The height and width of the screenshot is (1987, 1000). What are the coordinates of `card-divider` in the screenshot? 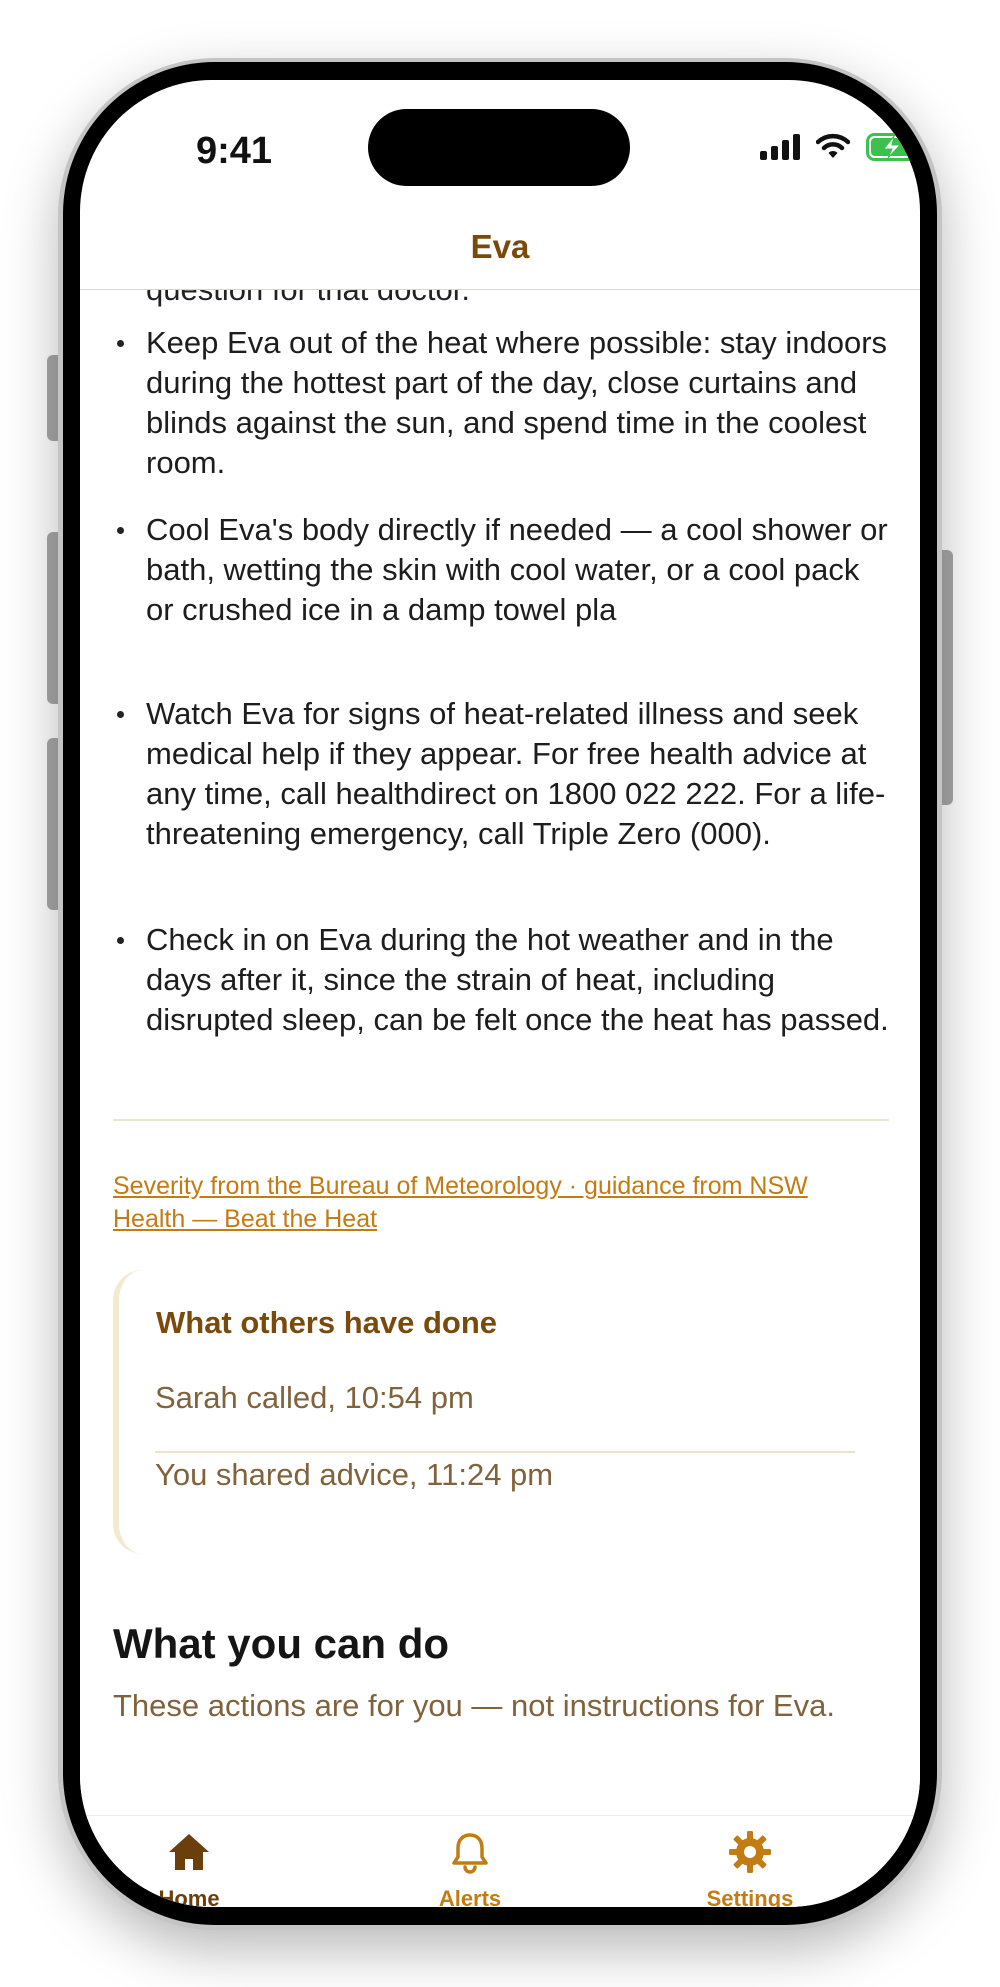 It's located at (505, 1452).